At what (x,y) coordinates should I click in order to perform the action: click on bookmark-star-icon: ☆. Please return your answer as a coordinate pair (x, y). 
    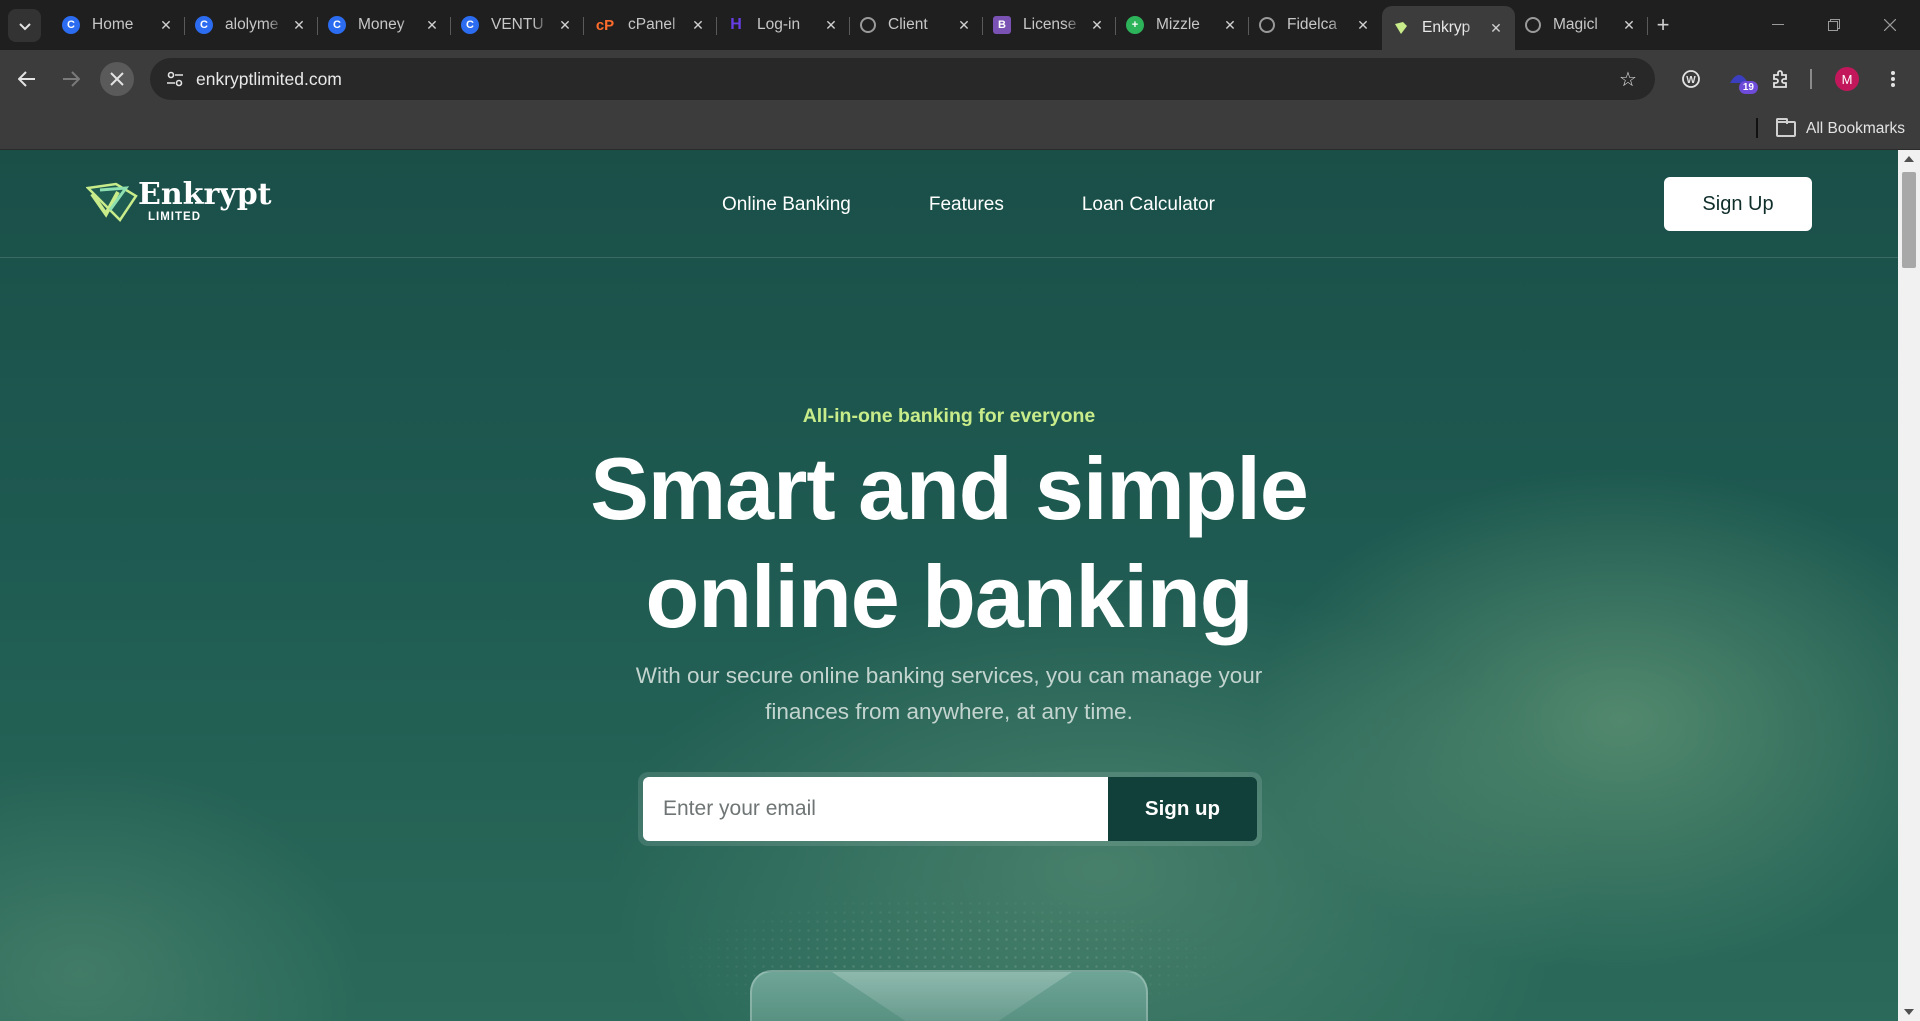
    Looking at the image, I should click on (1628, 79).